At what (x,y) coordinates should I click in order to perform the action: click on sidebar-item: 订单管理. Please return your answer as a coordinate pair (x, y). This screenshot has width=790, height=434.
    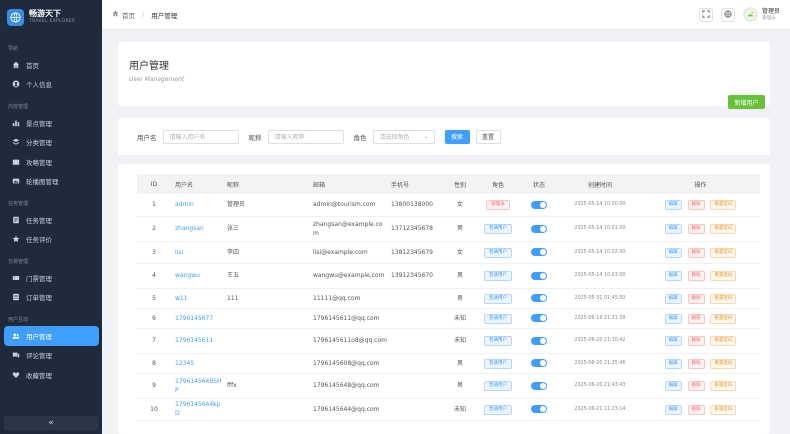
    Looking at the image, I should click on (51, 298).